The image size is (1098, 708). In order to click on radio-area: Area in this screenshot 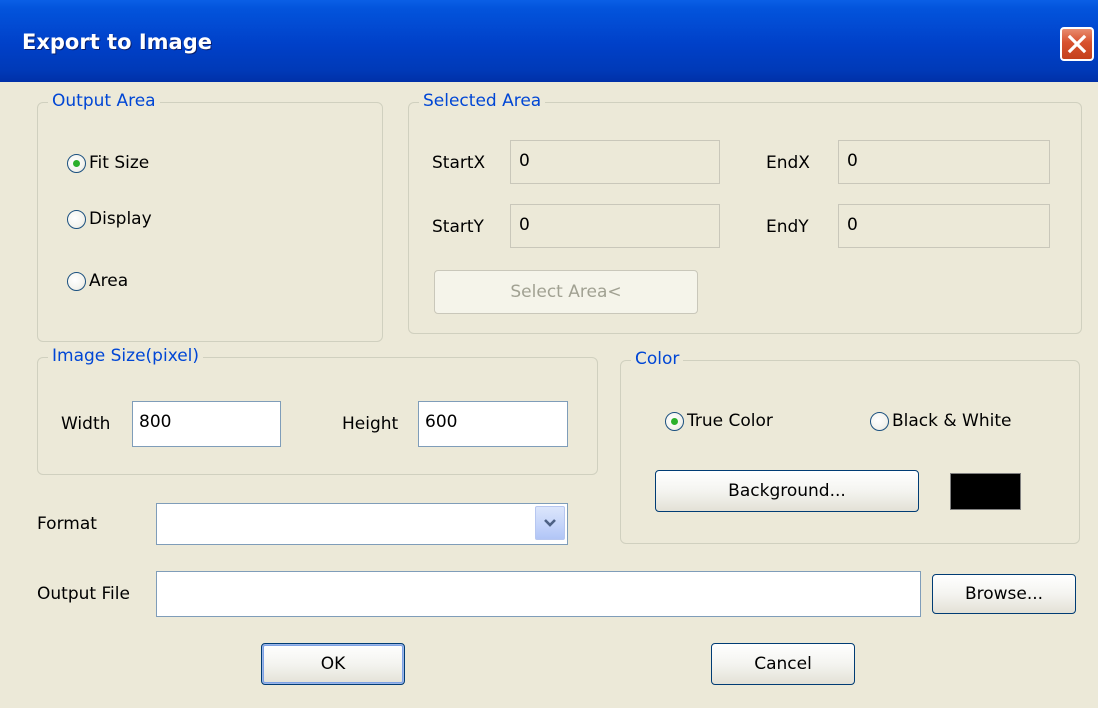, I will do `click(97, 281)`.